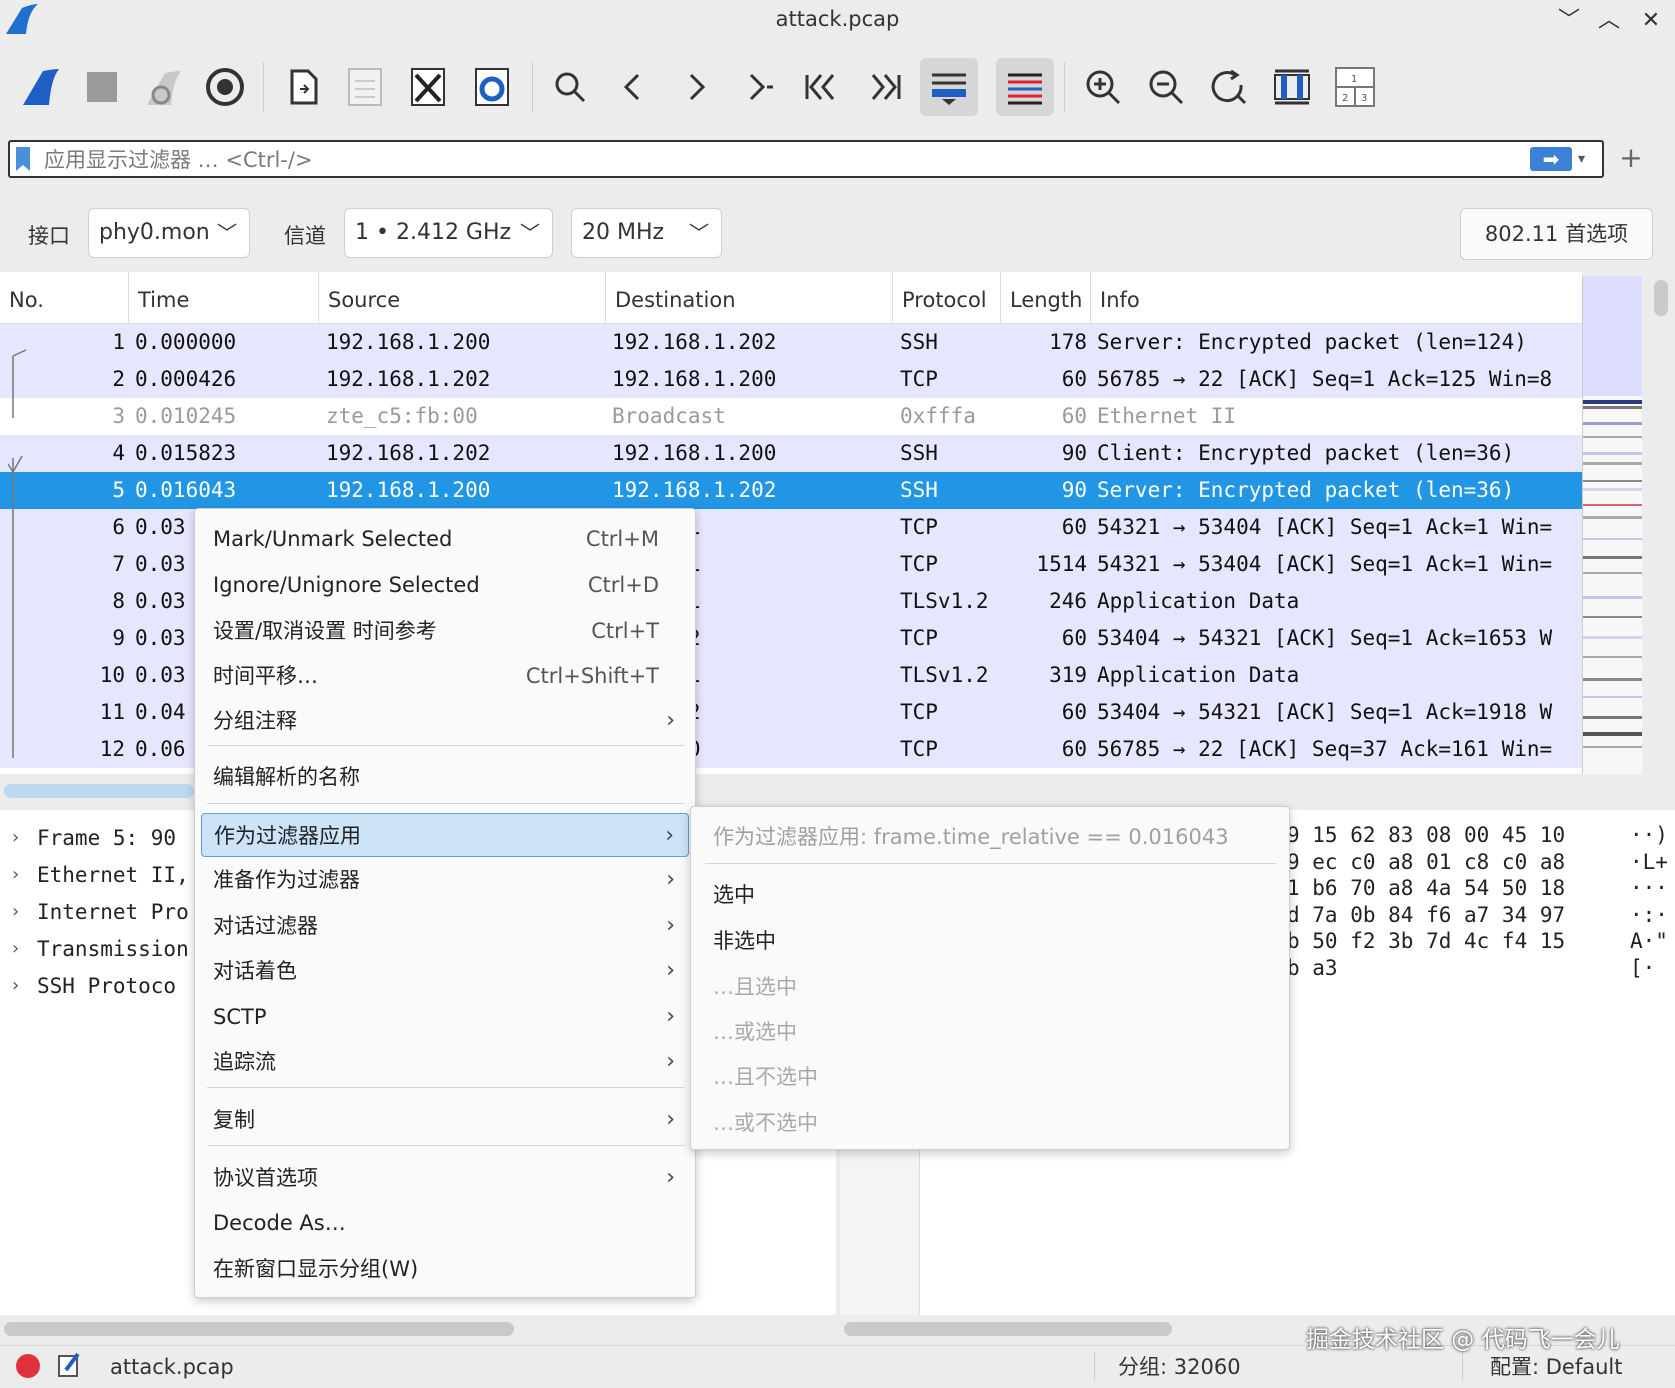  Describe the element at coordinates (1631, 158) in the screenshot. I see `add-filter-button: +` at that location.